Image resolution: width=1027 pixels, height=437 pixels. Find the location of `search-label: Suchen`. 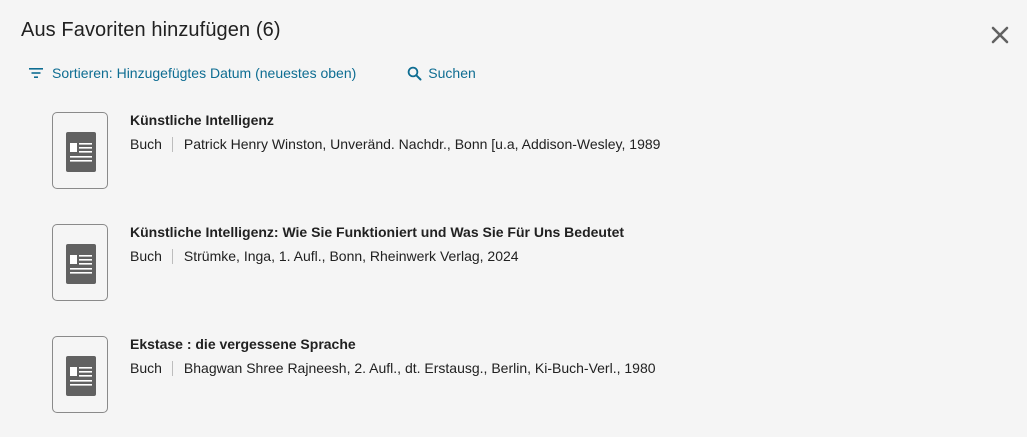

search-label: Suchen is located at coordinates (452, 73).